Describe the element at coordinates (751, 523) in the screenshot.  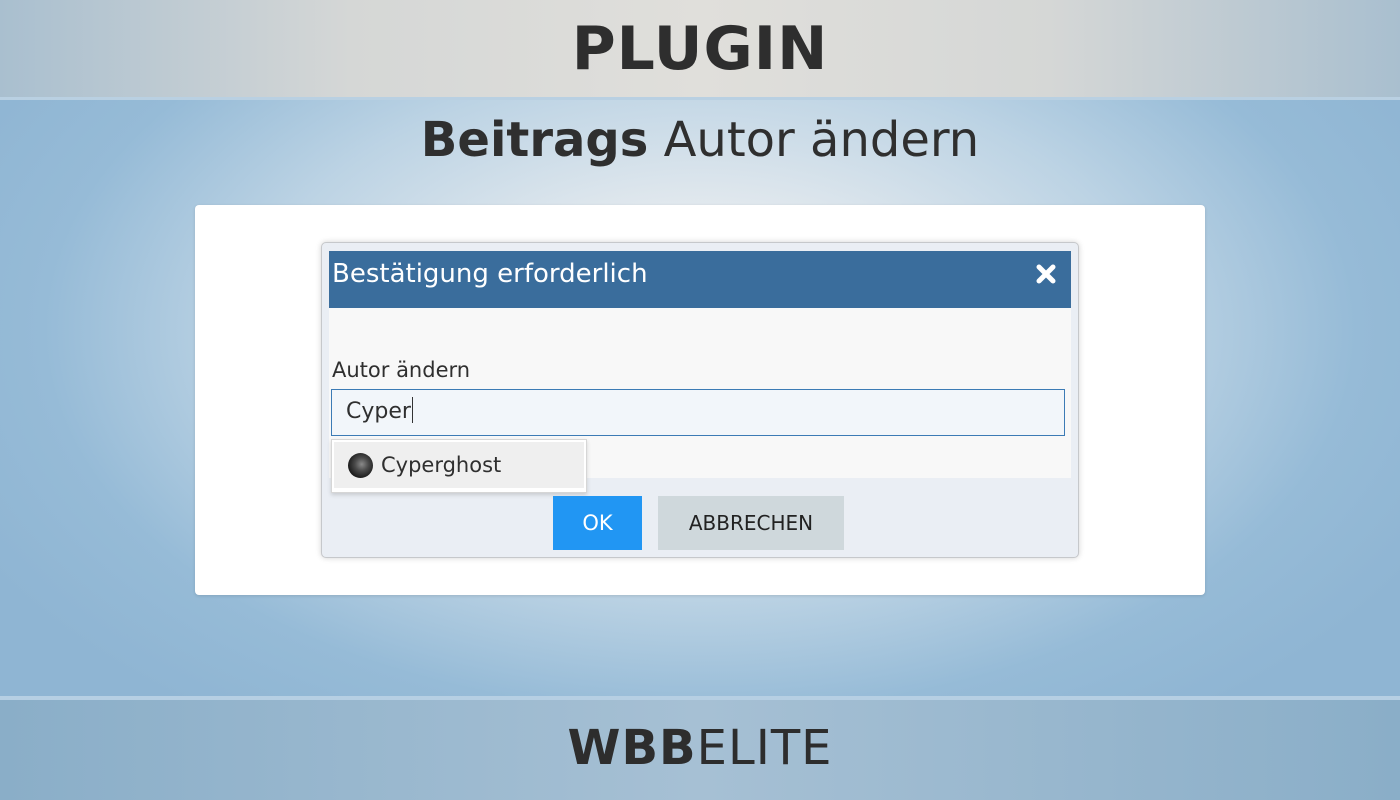
I see `cancel-button: ABBRECHEN` at that location.